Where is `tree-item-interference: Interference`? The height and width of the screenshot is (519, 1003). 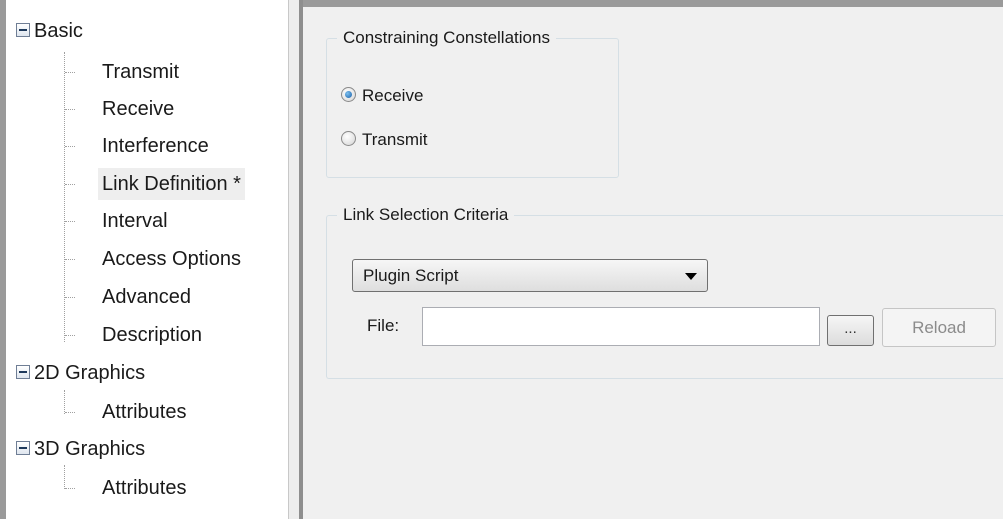
tree-item-interference: Interference is located at coordinates (155, 146).